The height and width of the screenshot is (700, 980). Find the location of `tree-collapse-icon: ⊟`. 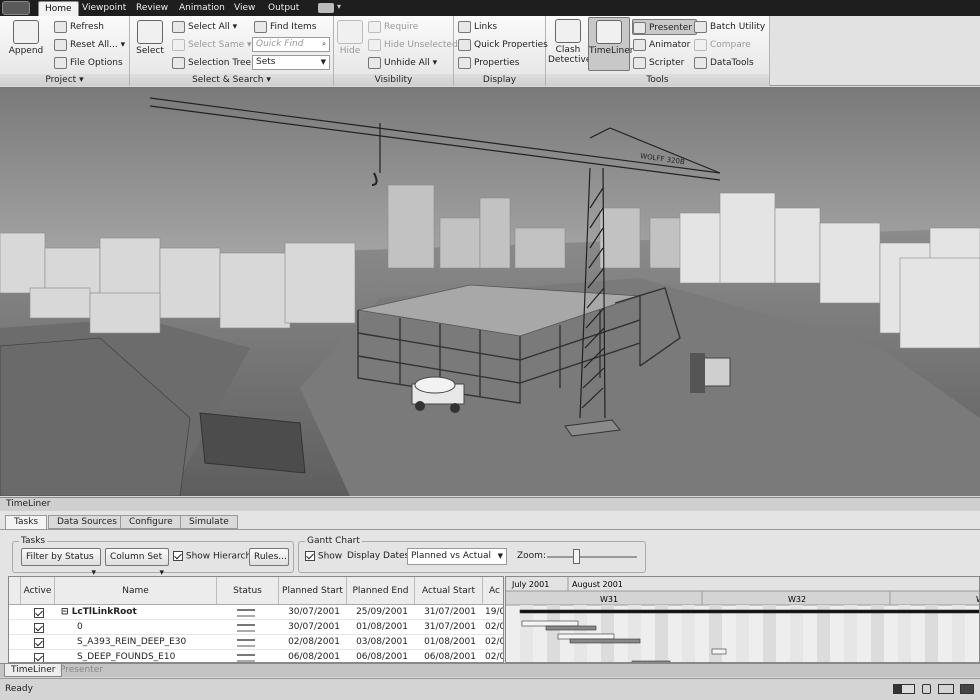

tree-collapse-icon: ⊟ is located at coordinates (66, 612).